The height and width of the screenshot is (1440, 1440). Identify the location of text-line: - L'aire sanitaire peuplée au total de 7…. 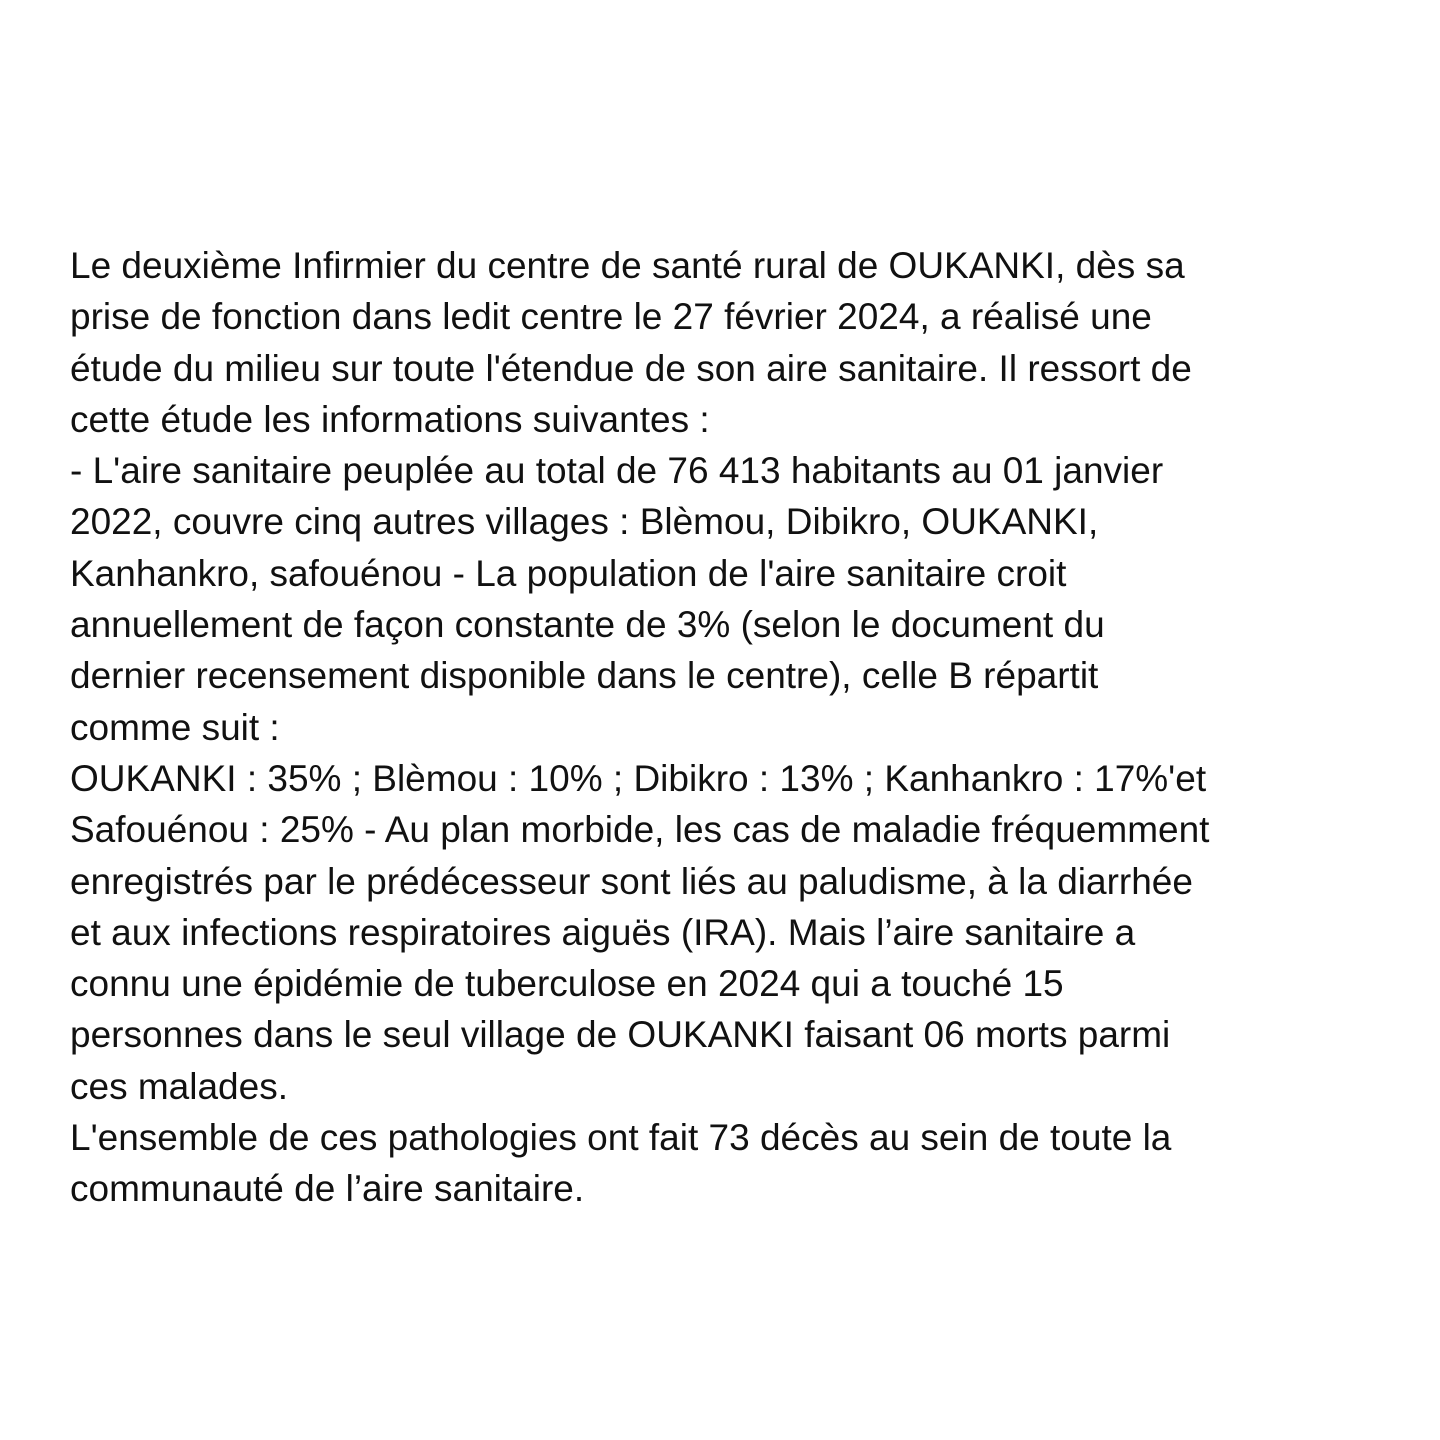
(617, 471).